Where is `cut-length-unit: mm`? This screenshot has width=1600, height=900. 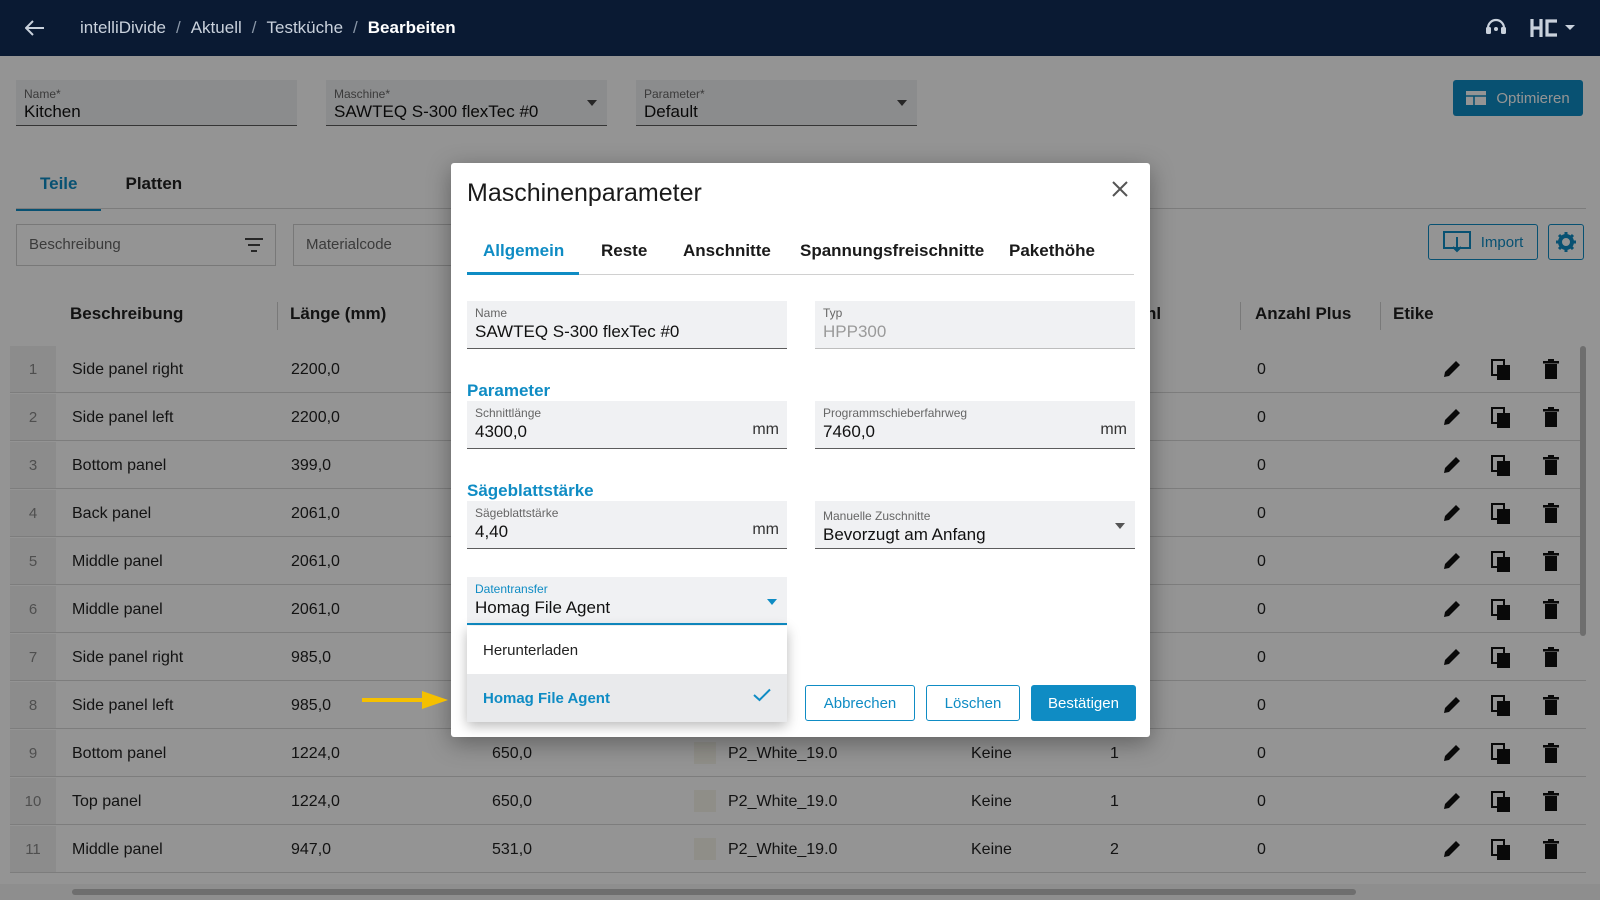
cut-length-unit: mm is located at coordinates (765, 429).